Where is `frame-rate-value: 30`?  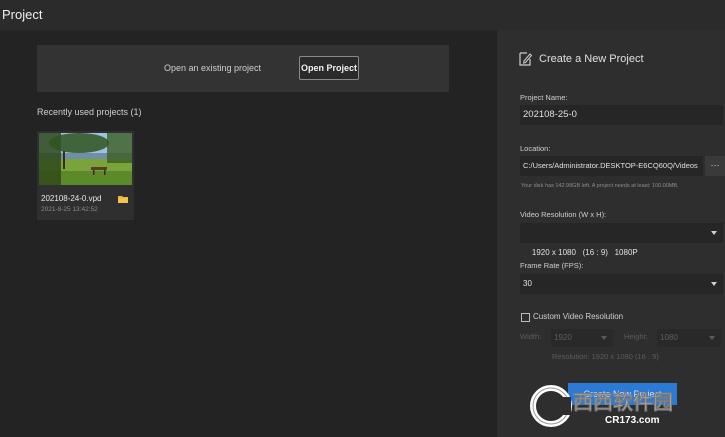
frame-rate-value: 30 is located at coordinates (527, 283).